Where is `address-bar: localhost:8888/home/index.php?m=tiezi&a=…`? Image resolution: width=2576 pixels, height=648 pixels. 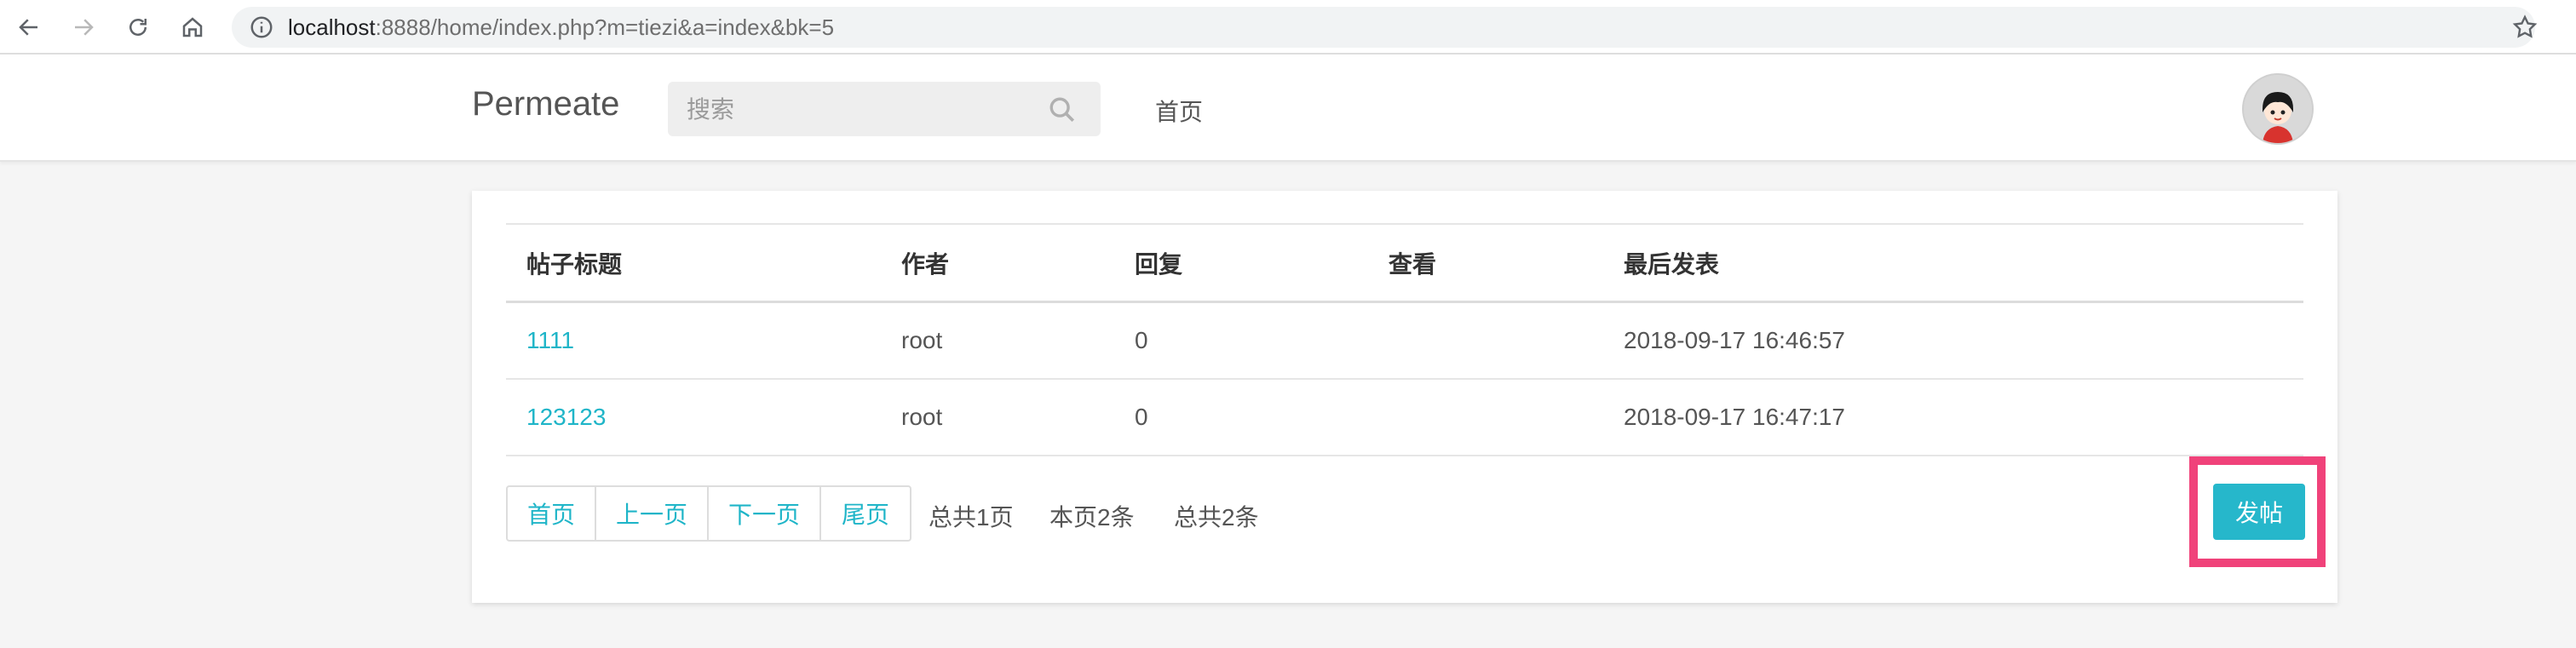
address-bar: localhost:8888/home/index.php?m=tiezi&a=… is located at coordinates (1383, 28).